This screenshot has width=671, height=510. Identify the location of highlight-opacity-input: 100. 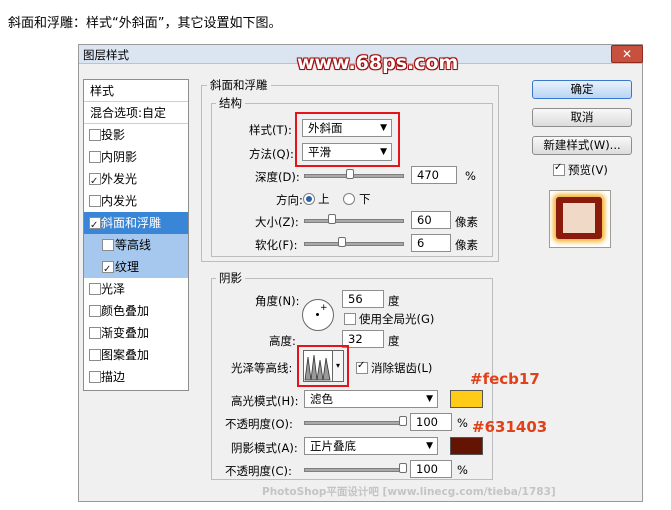
(431, 422).